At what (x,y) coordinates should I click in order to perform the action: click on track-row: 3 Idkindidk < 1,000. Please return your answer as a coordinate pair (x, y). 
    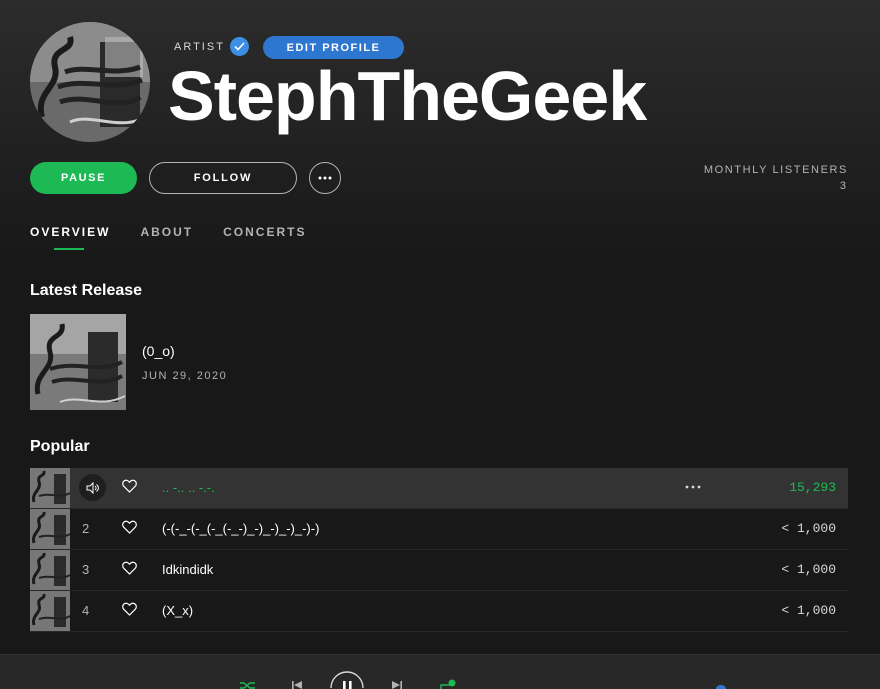
    Looking at the image, I should click on (439, 570).